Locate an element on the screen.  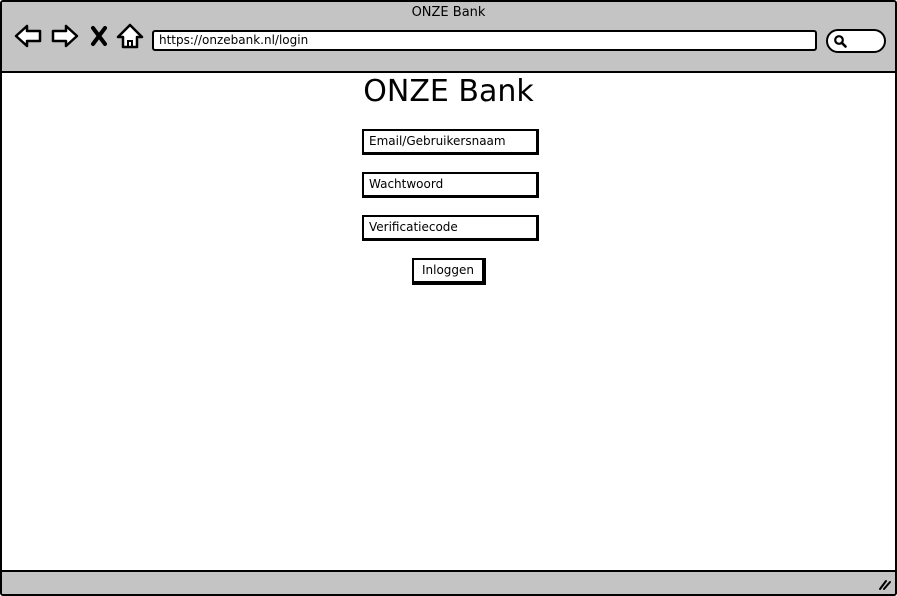
resize-grip-icon is located at coordinates (884, 584).